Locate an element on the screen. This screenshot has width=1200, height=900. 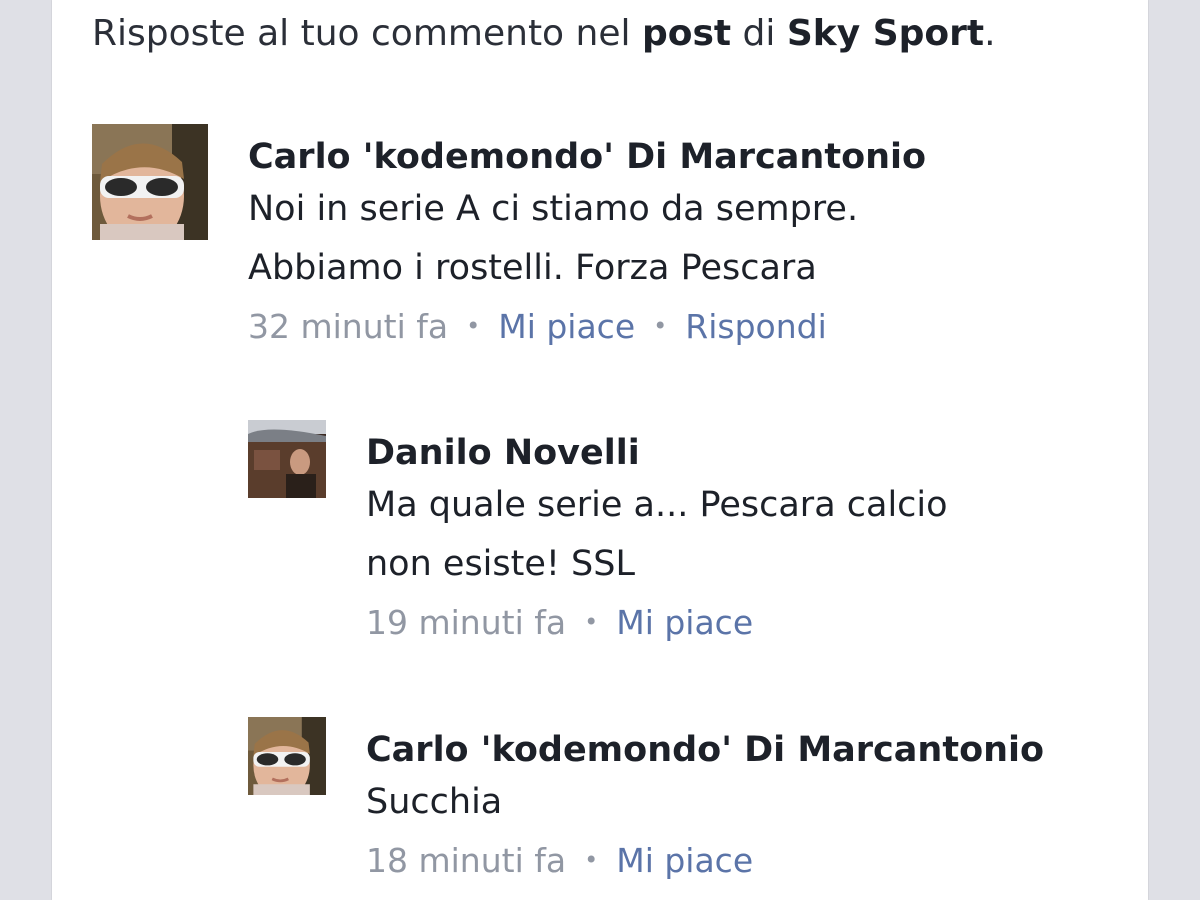
comment-text-line: Noi in serie A ci stiamo da sempre. is located at coordinates (553, 209).